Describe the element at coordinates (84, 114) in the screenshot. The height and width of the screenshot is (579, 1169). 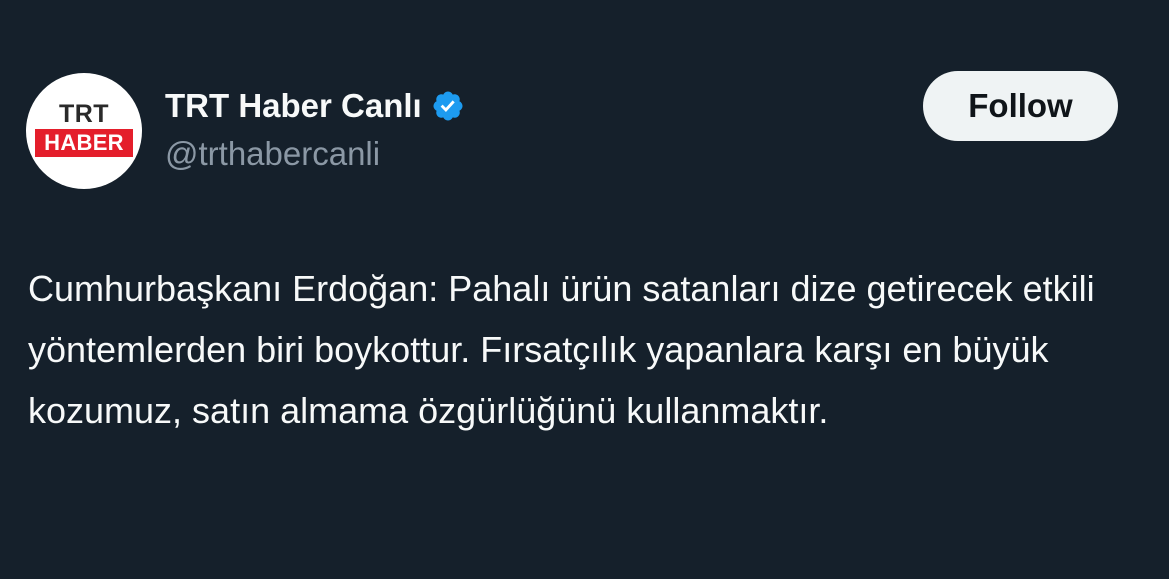
I see `avatar-logo-trt: TRT` at that location.